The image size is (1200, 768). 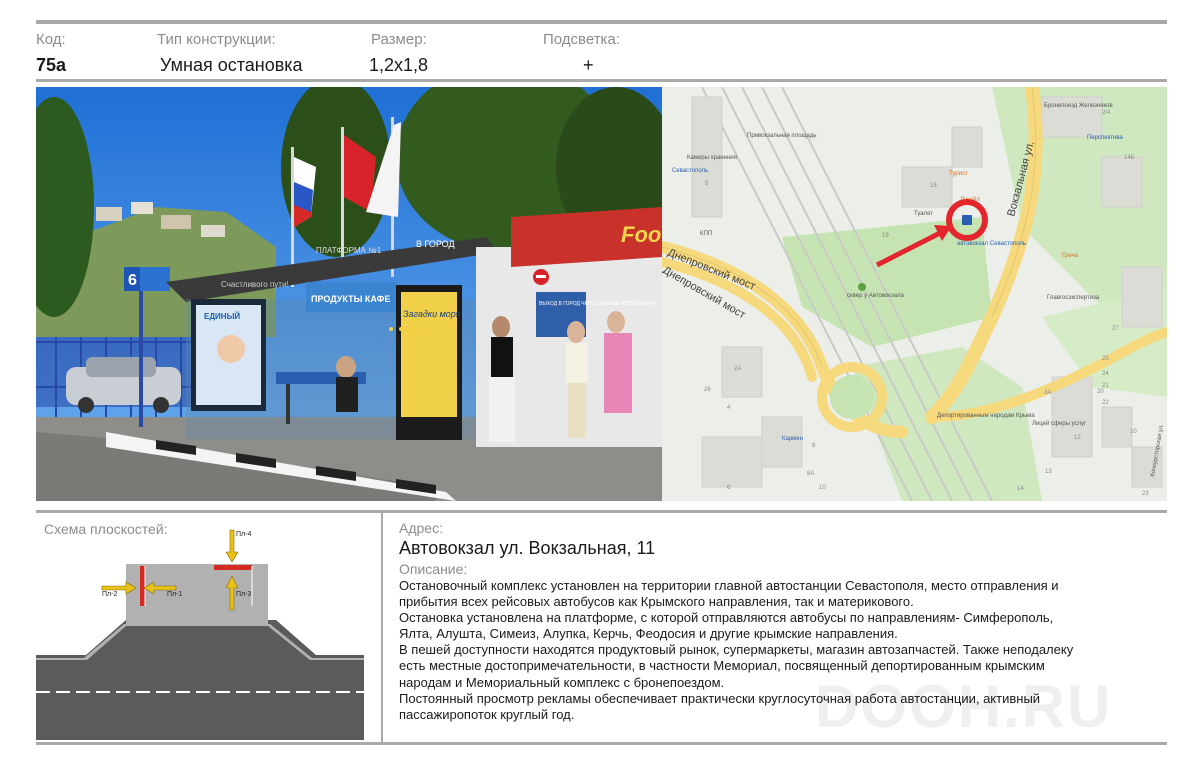 What do you see at coordinates (1145, 494) in the screenshot?
I see `house-number: 23` at bounding box center [1145, 494].